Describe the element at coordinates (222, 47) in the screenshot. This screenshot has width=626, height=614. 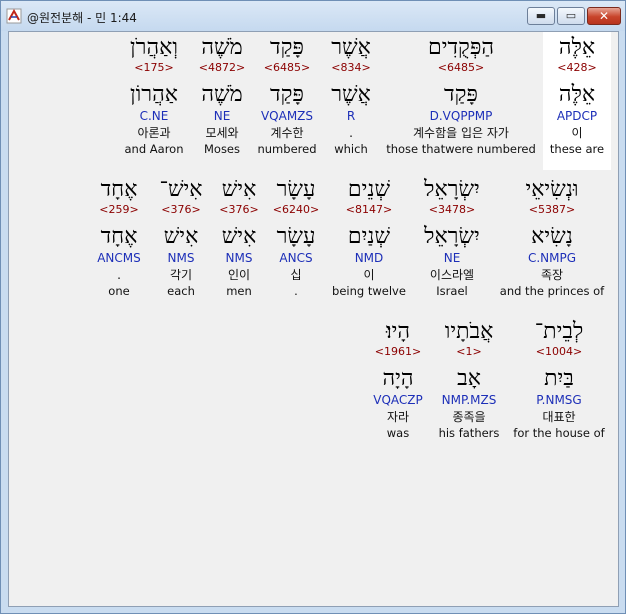
I see `hebrew-word: מֹשֶׁה` at that location.